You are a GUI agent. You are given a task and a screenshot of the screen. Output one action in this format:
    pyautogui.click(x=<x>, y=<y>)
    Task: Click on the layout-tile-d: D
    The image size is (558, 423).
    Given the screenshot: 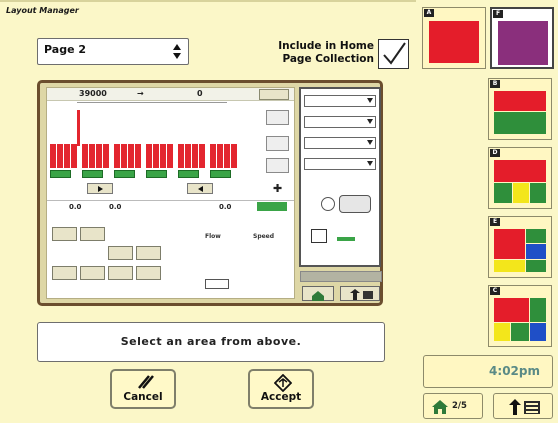 What is the action you would take?
    pyautogui.click(x=520, y=178)
    